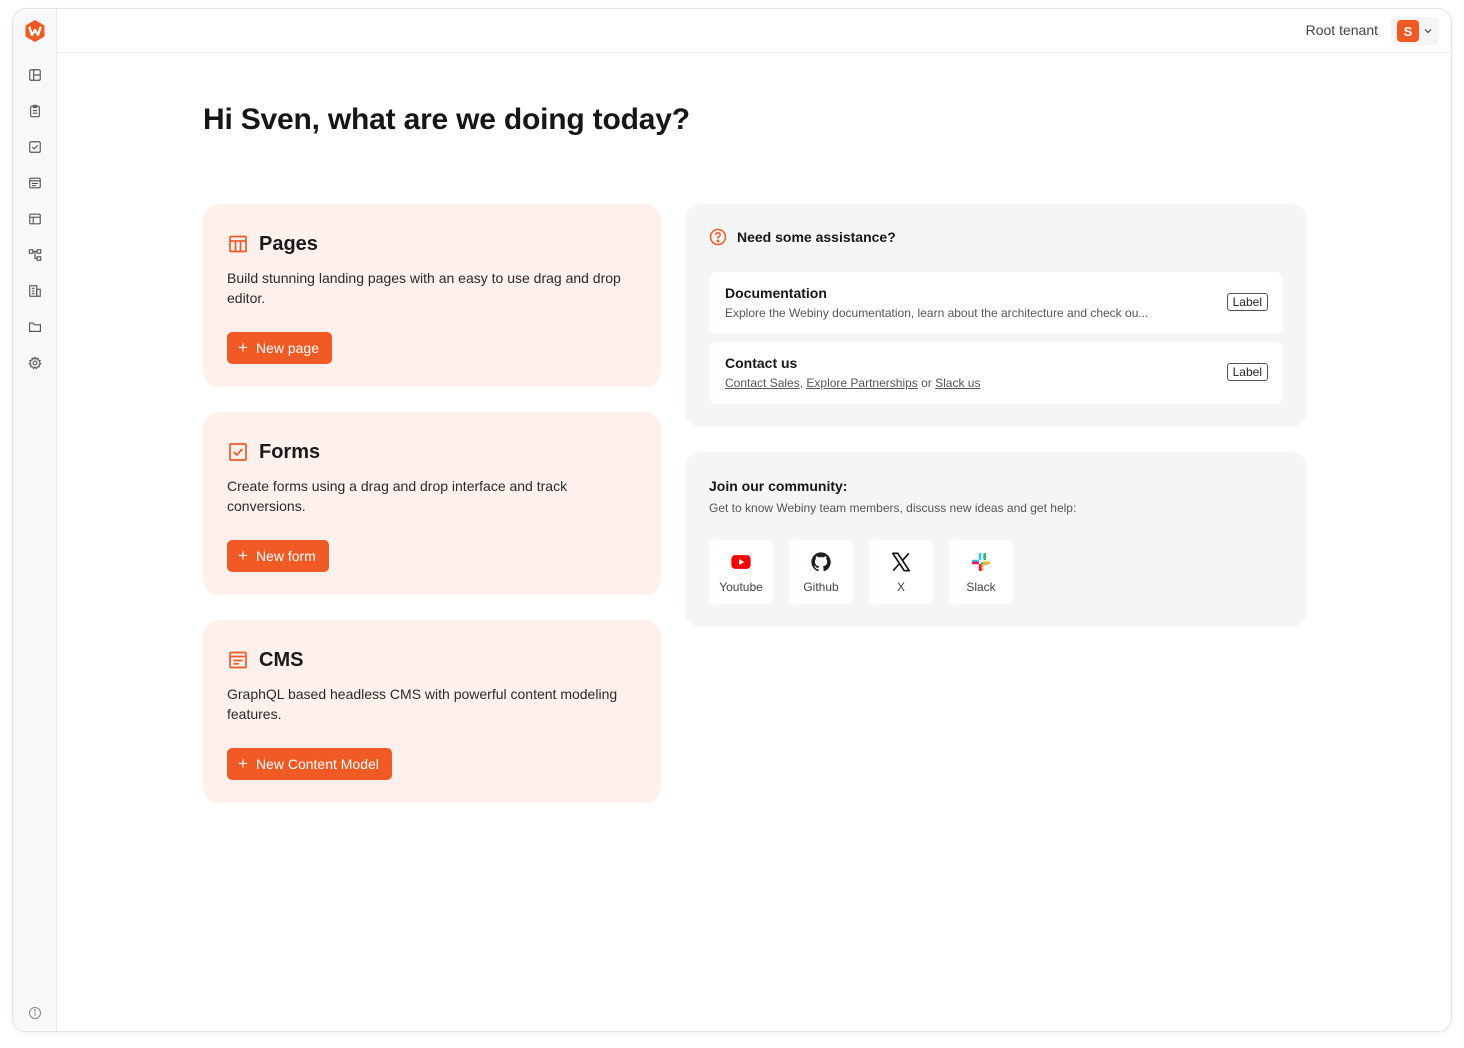 This screenshot has width=1464, height=1048. Describe the element at coordinates (754, 31) in the screenshot. I see `top-bar: Root tenant S` at that location.